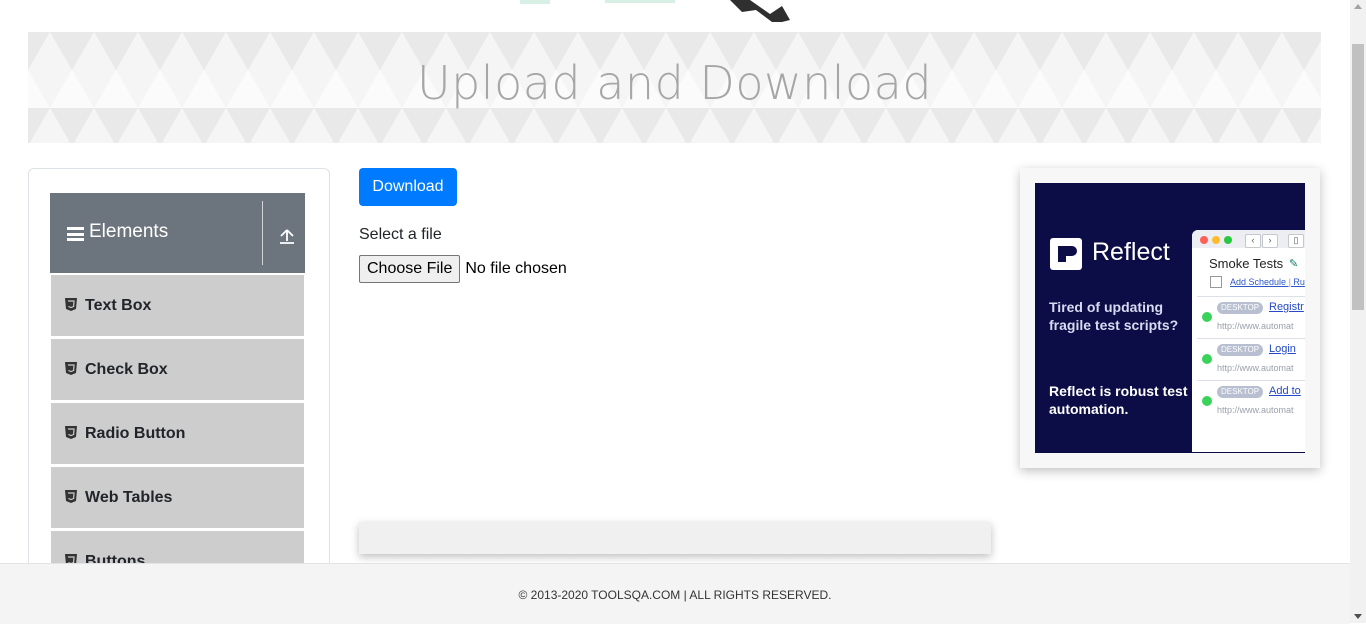 The height and width of the screenshot is (624, 1366). I want to click on download-button: Download, so click(408, 187).